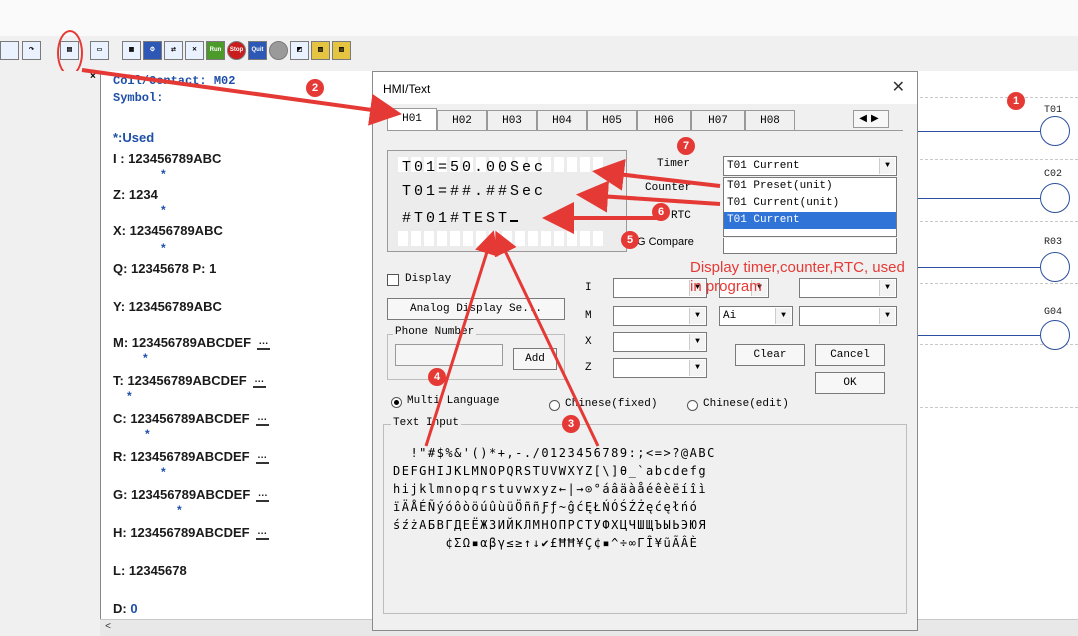  I want to click on badge-1: 1, so click(1016, 101).